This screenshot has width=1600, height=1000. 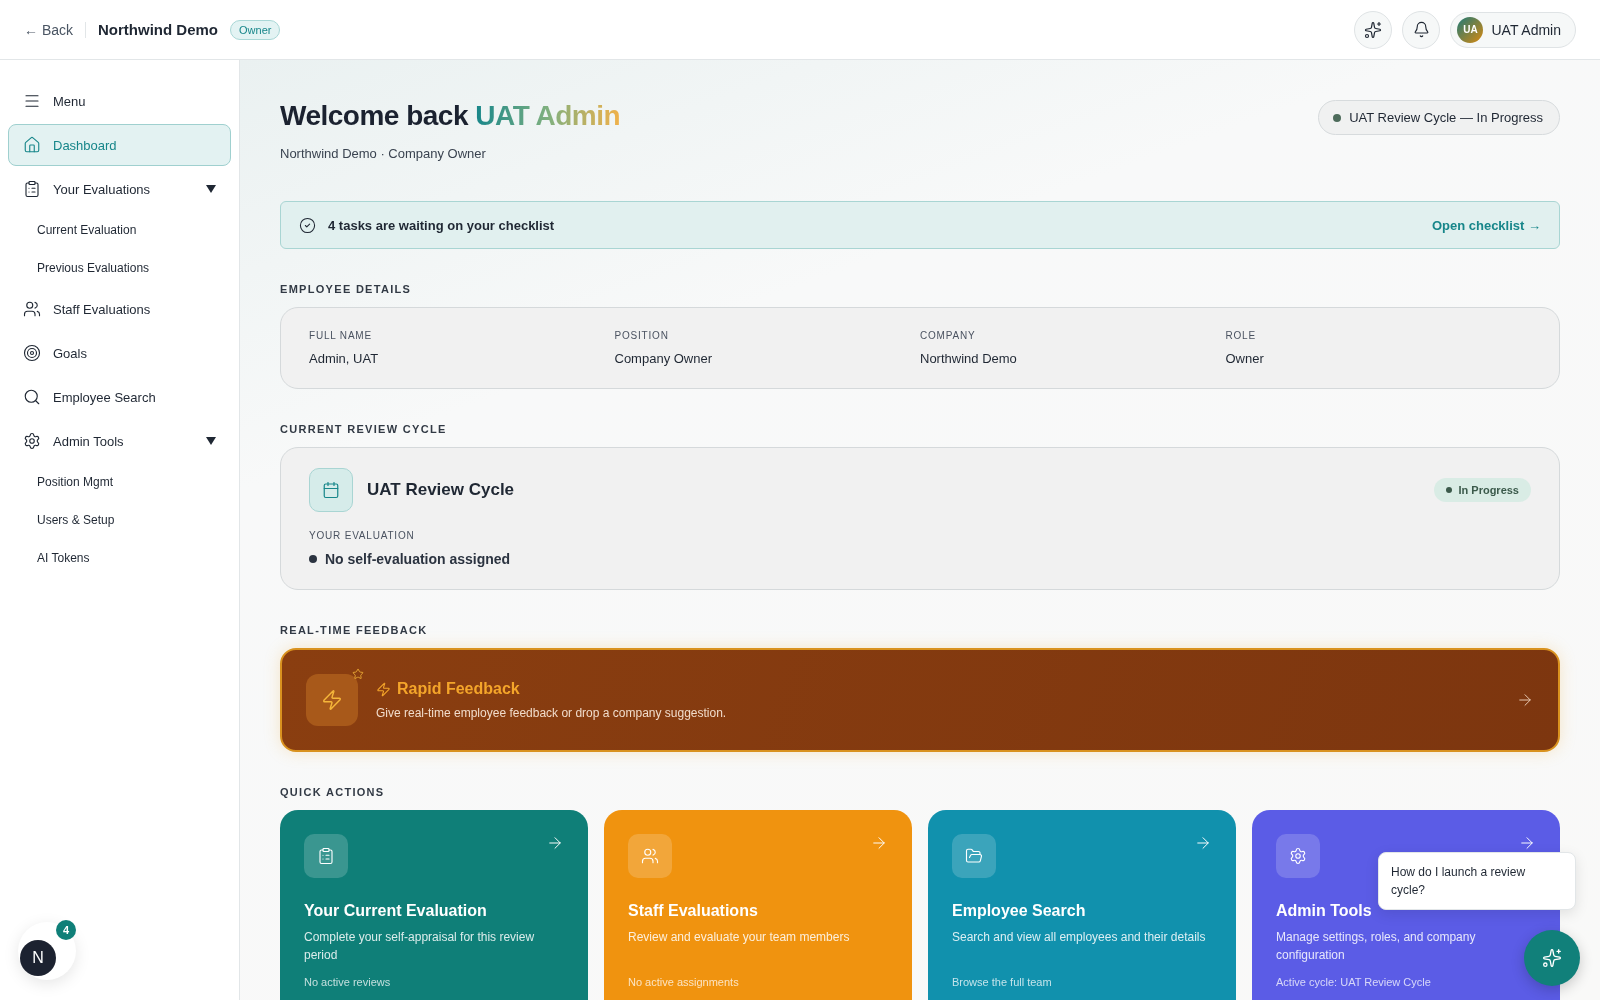 I want to click on field-label: FULL NAME, so click(x=341, y=335).